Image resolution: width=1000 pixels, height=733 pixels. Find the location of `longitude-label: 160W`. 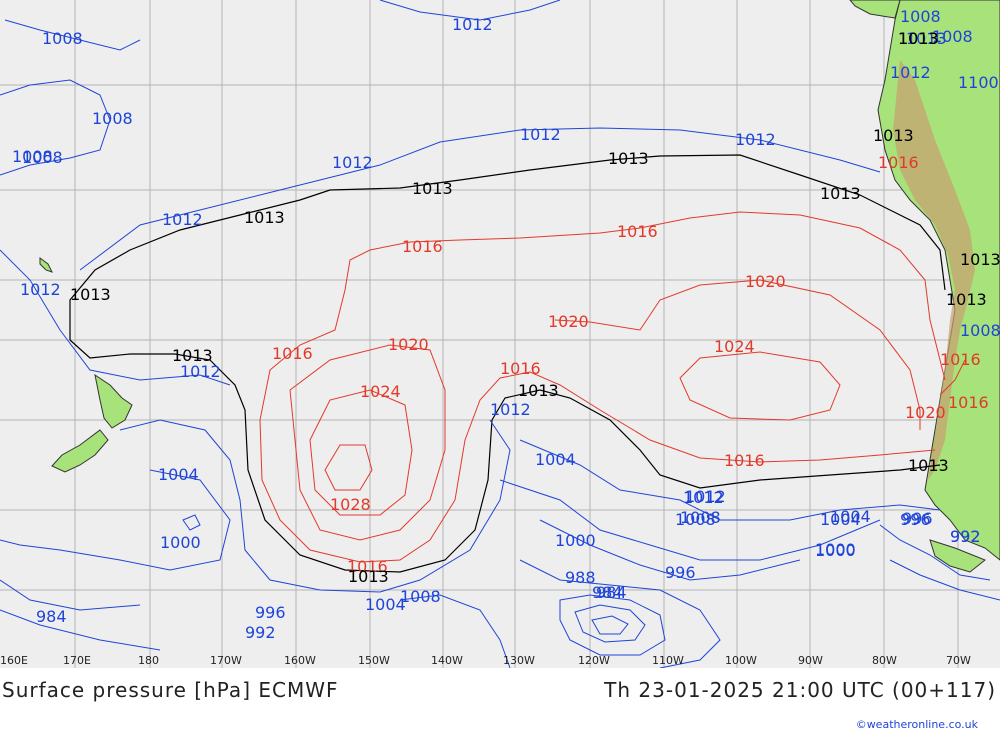

longitude-label: 160W is located at coordinates (300, 660).